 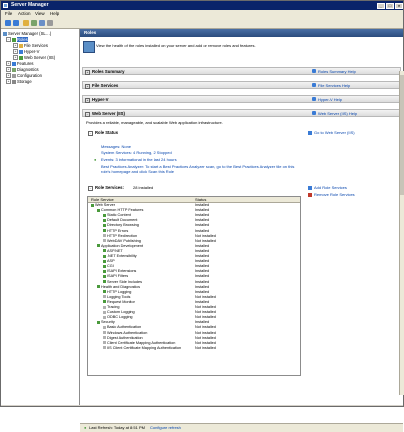 What do you see at coordinates (205, 296) in the screenshot?
I see `role-service-status: Not installed` at bounding box center [205, 296].